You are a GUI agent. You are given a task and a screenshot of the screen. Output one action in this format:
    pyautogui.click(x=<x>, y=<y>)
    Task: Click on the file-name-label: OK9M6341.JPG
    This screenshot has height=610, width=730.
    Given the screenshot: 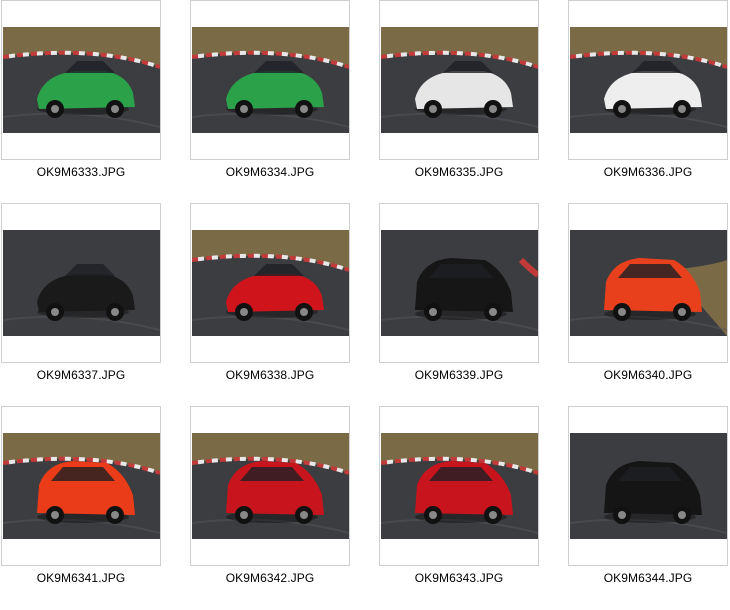 What is the action you would take?
    pyautogui.click(x=81, y=578)
    